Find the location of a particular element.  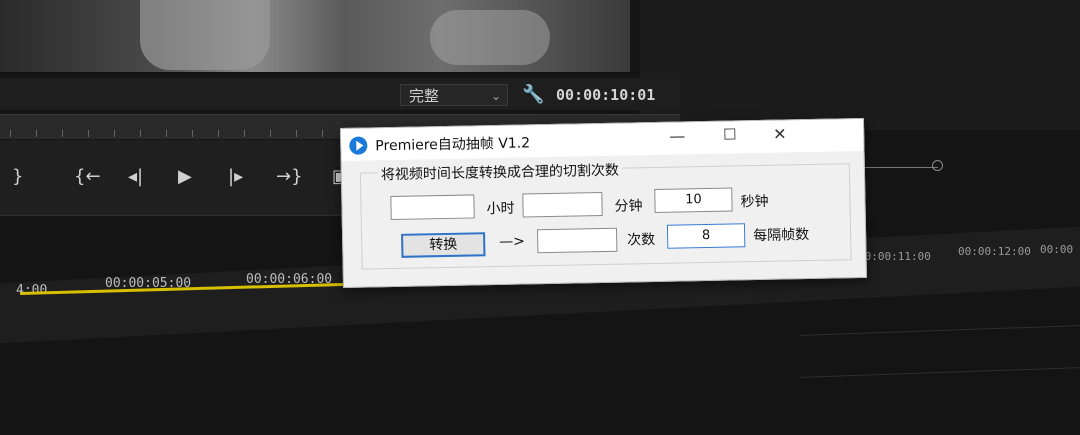

frame-interval-label: 每隔帧数 is located at coordinates (781, 236).